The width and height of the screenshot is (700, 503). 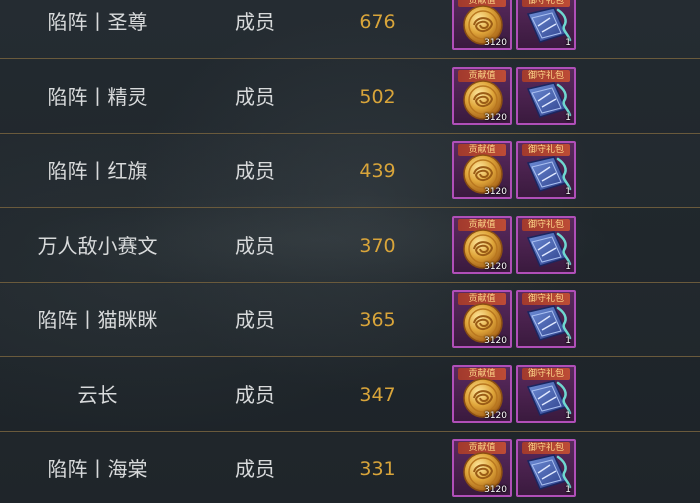 I want to click on member-row: 陷阵丨圣尊 成员 676 贡献值 3120 御守礼包 1, so click(x=350, y=29).